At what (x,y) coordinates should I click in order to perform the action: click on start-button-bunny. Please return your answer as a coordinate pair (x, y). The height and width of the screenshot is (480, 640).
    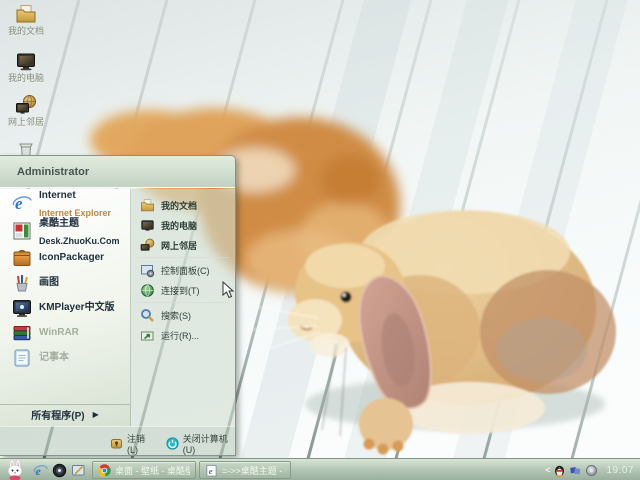
    Looking at the image, I should click on (15, 470).